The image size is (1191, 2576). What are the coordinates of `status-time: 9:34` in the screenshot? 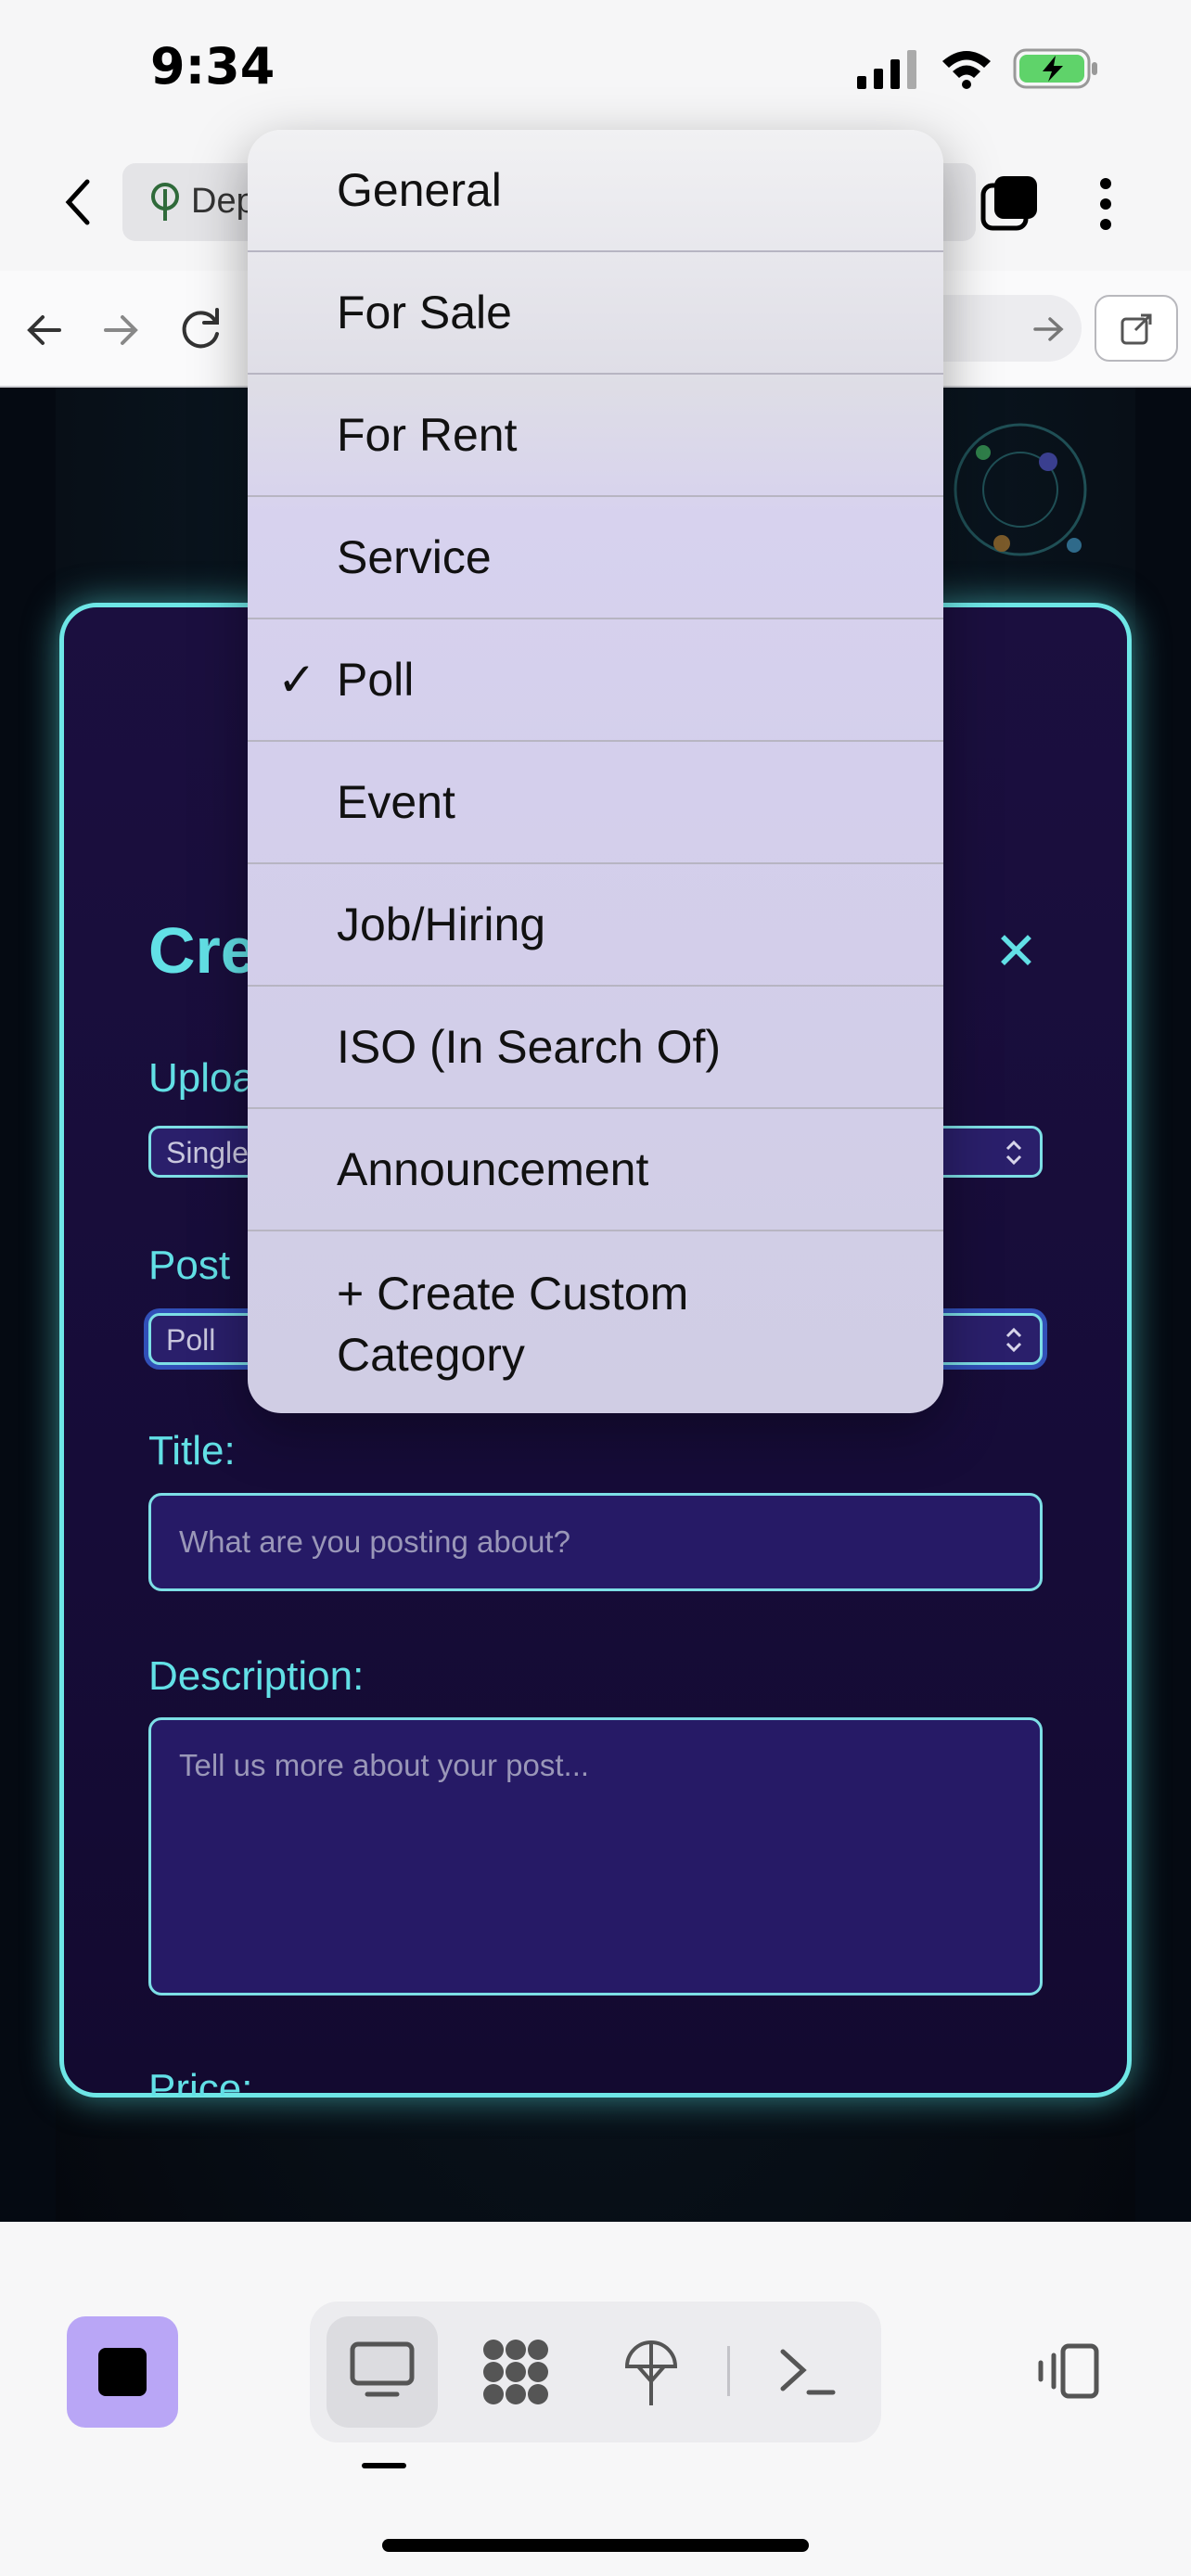 It's located at (212, 66).